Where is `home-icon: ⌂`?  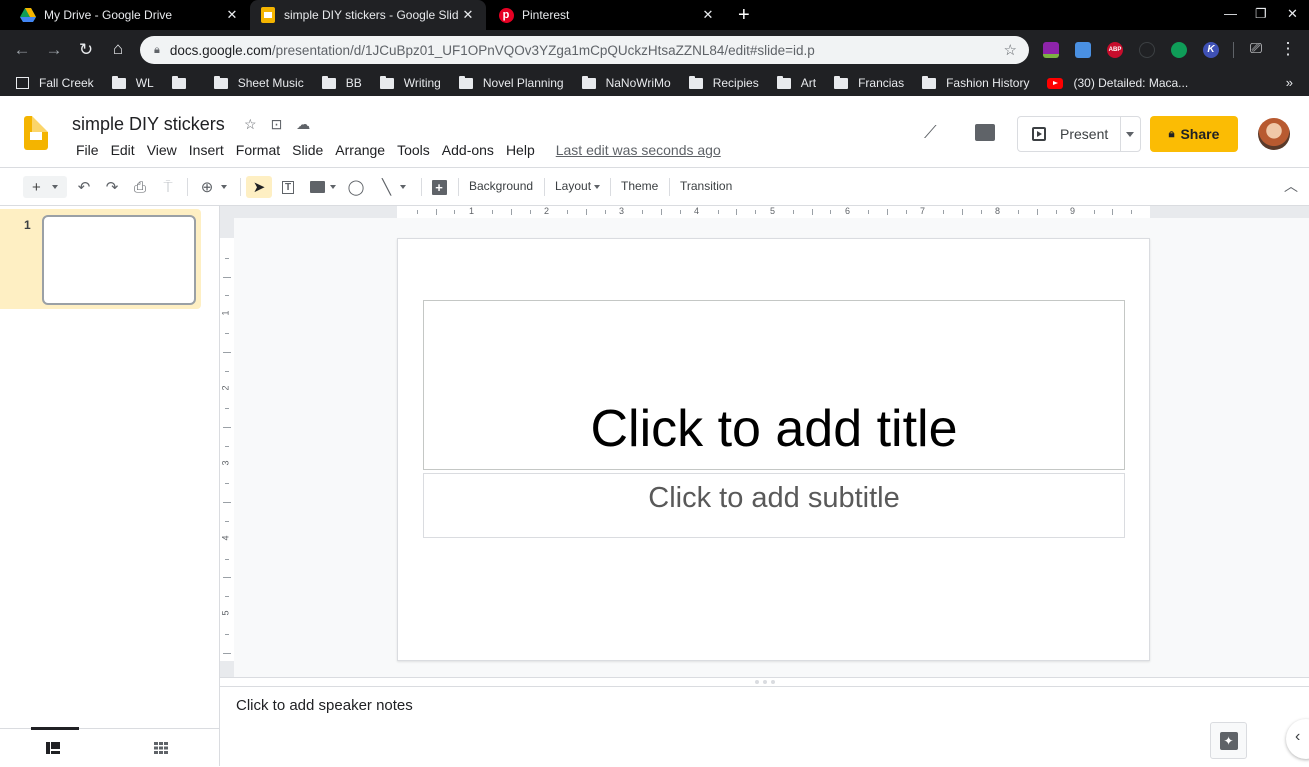 home-icon: ⌂ is located at coordinates (118, 49).